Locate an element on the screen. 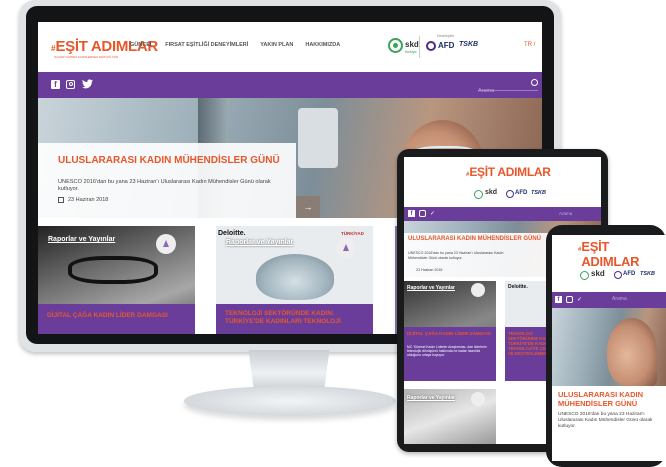 The image size is (666, 467). phone-hero-title: ULUSLARARASI KADIN MÜHENDİSLER GÜNÜ is located at coordinates (610, 399).